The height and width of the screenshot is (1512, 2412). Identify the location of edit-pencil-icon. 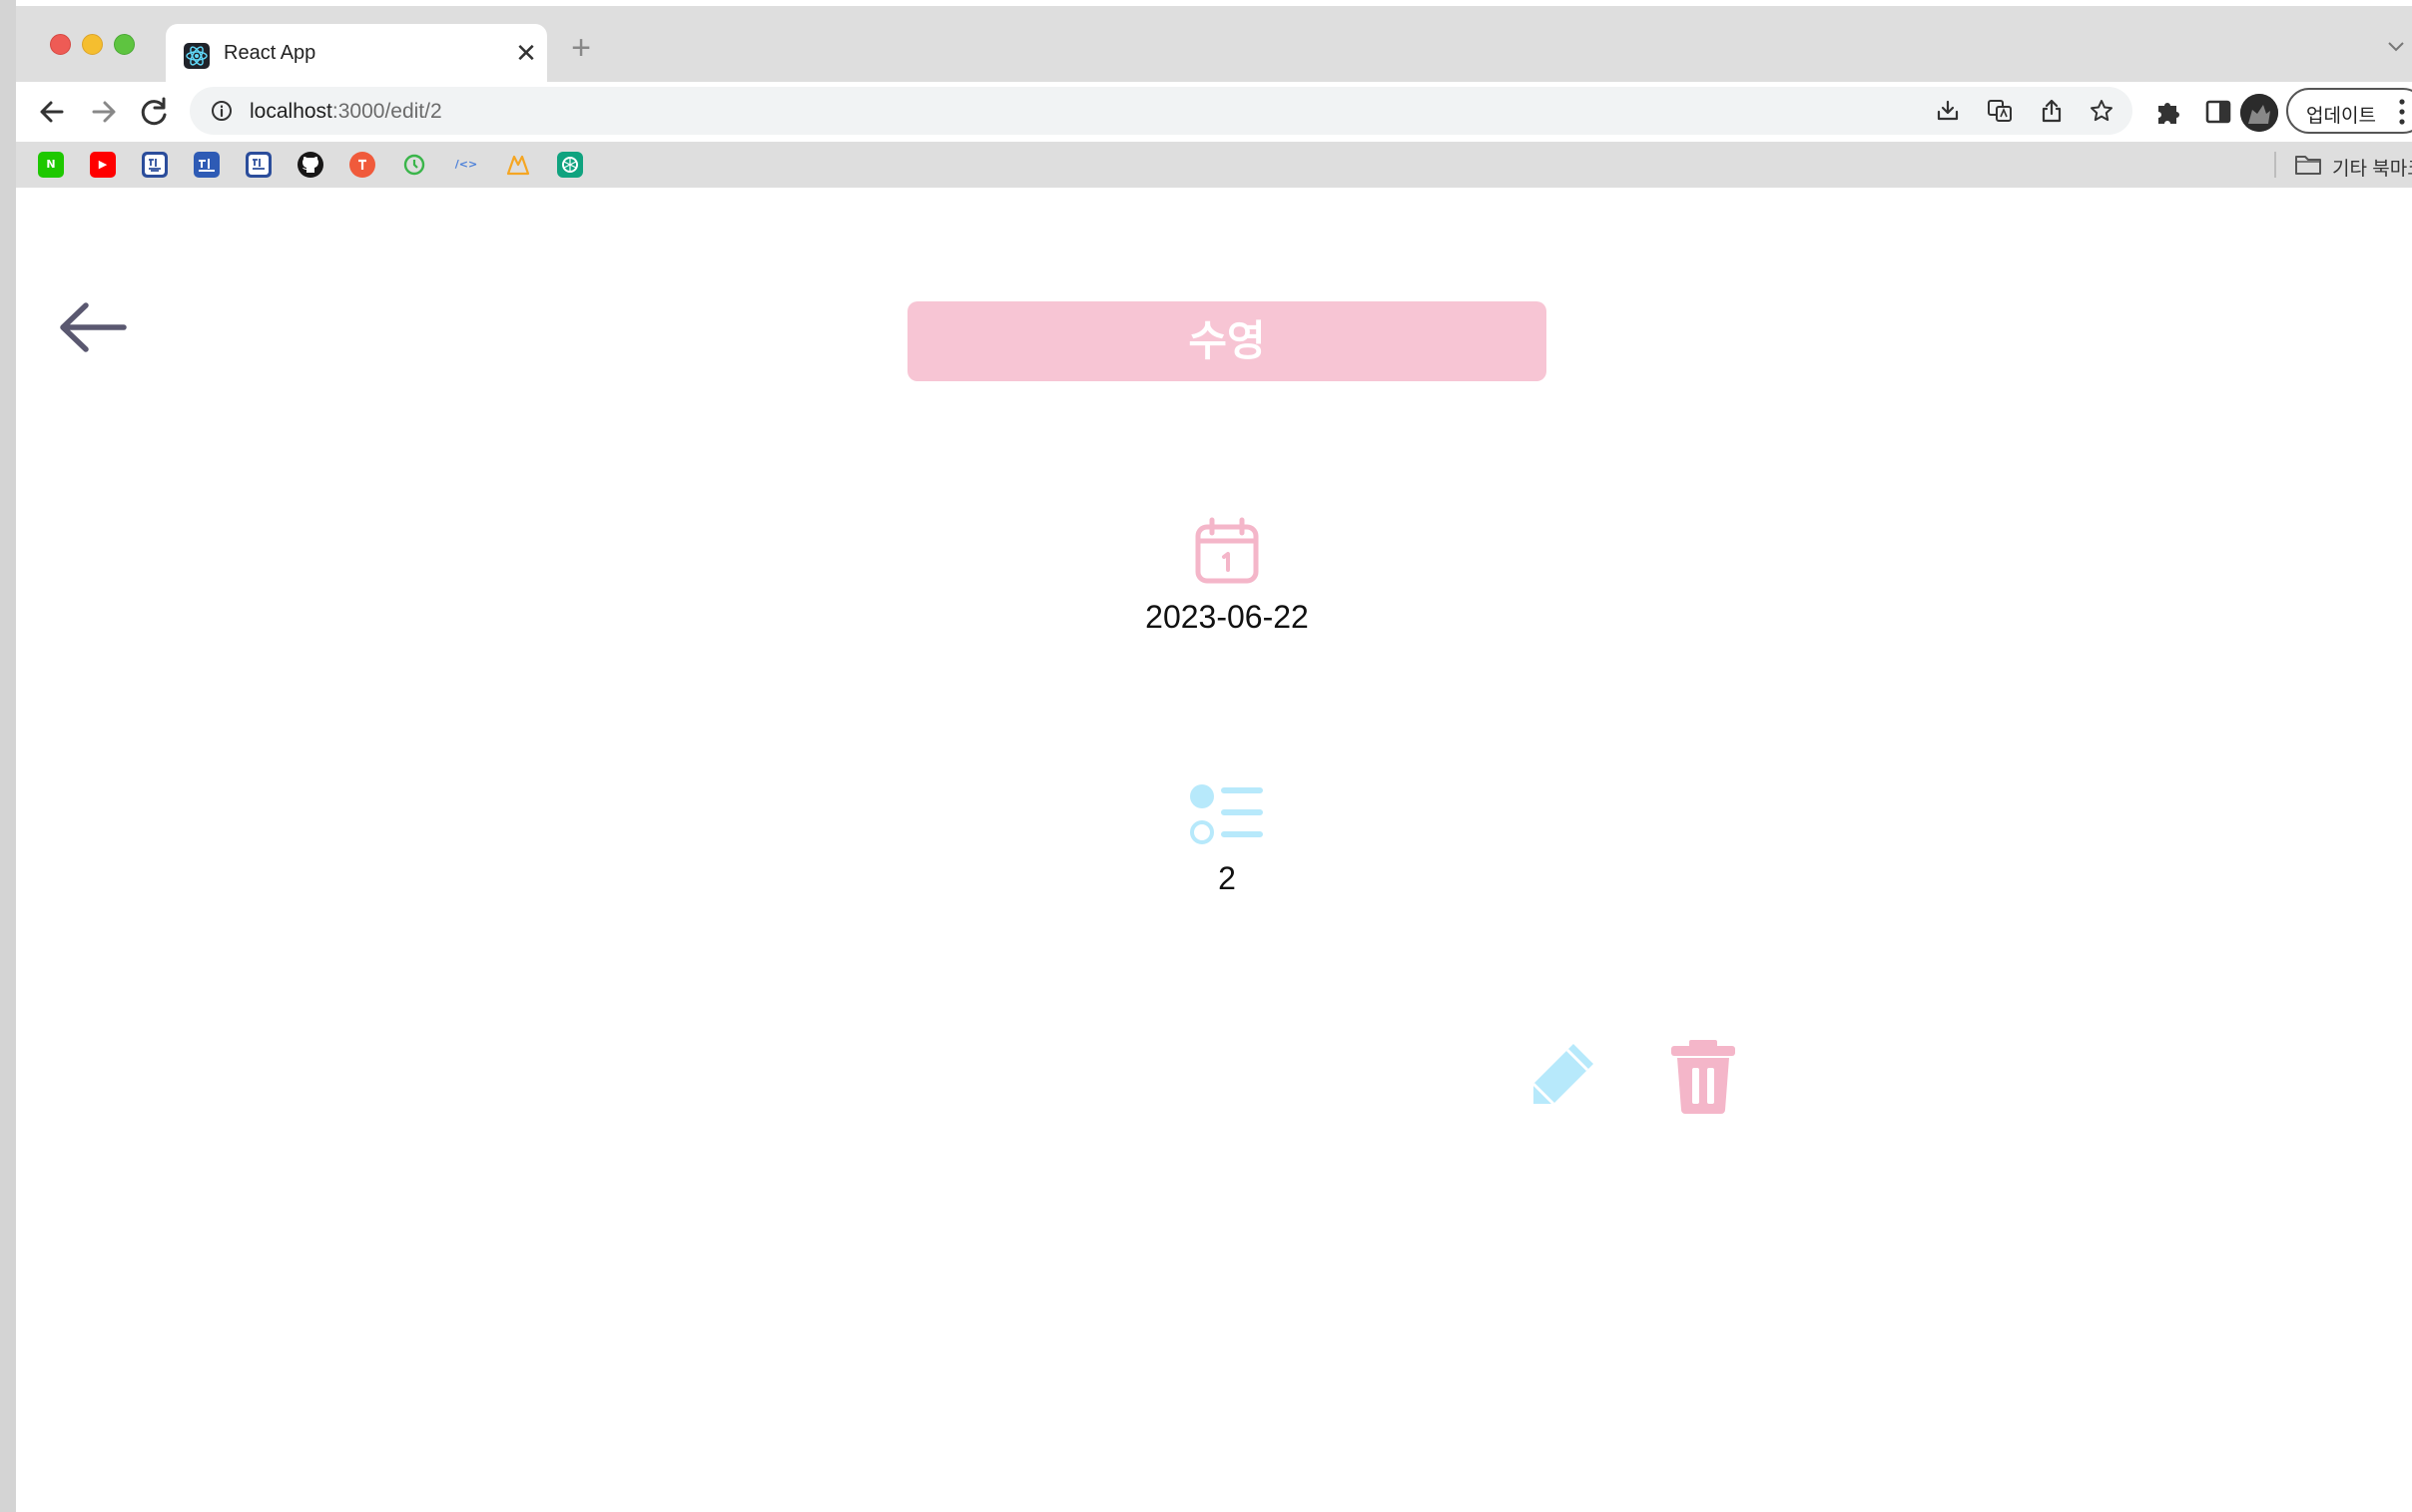
(1561, 1076).